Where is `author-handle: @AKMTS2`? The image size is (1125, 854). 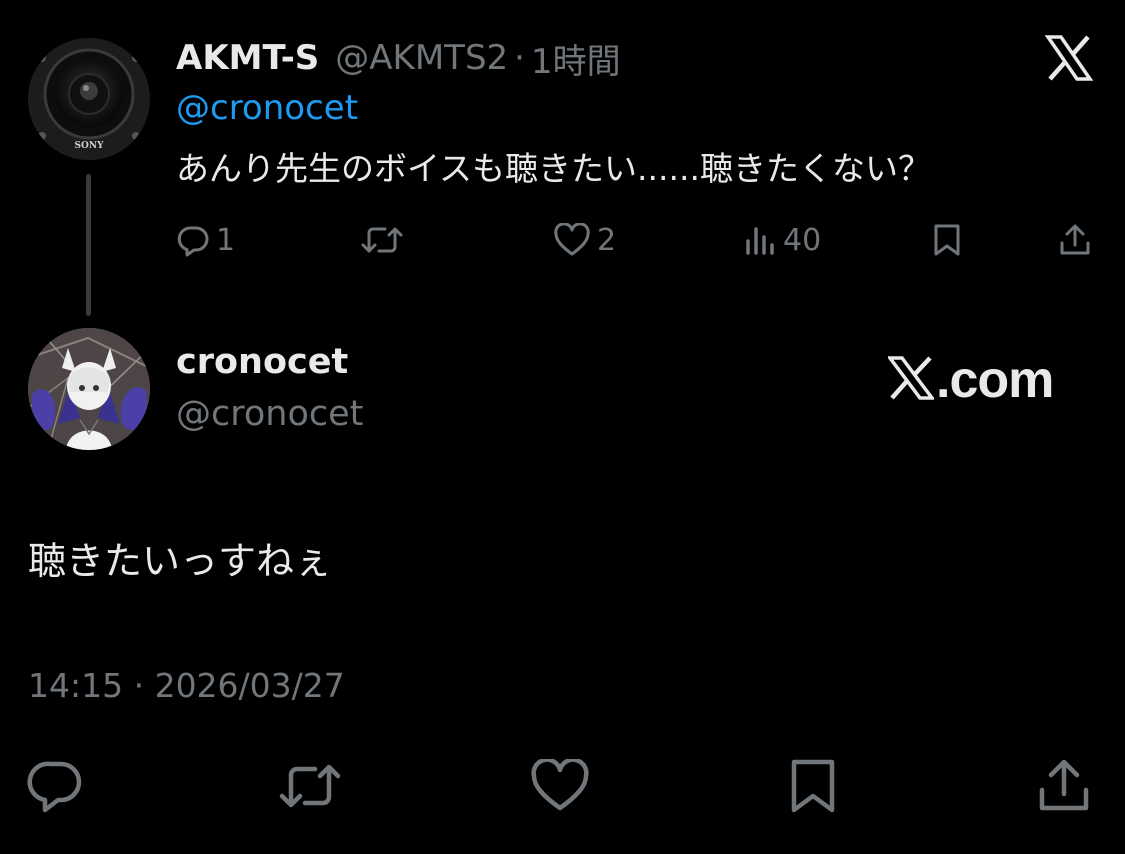 author-handle: @AKMTS2 is located at coordinates (421, 58).